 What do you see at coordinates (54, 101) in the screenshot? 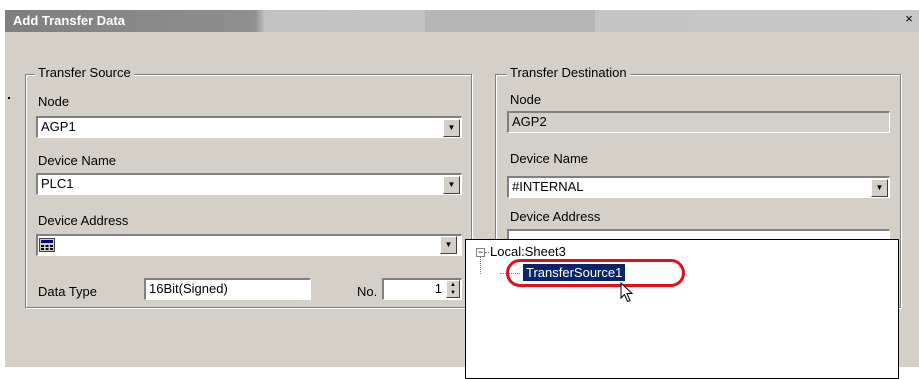
I see `source-node-label: Node` at bounding box center [54, 101].